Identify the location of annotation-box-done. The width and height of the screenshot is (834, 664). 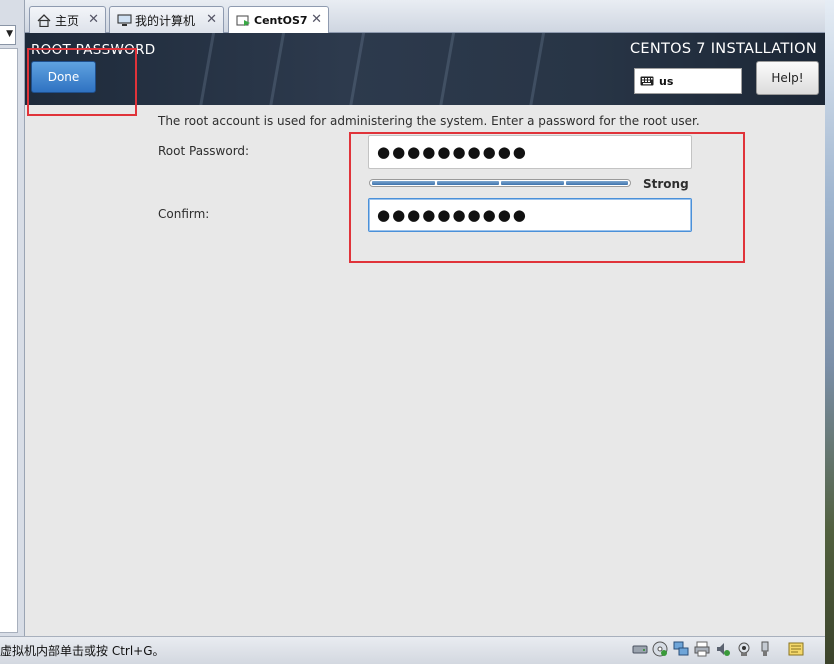
(82, 82).